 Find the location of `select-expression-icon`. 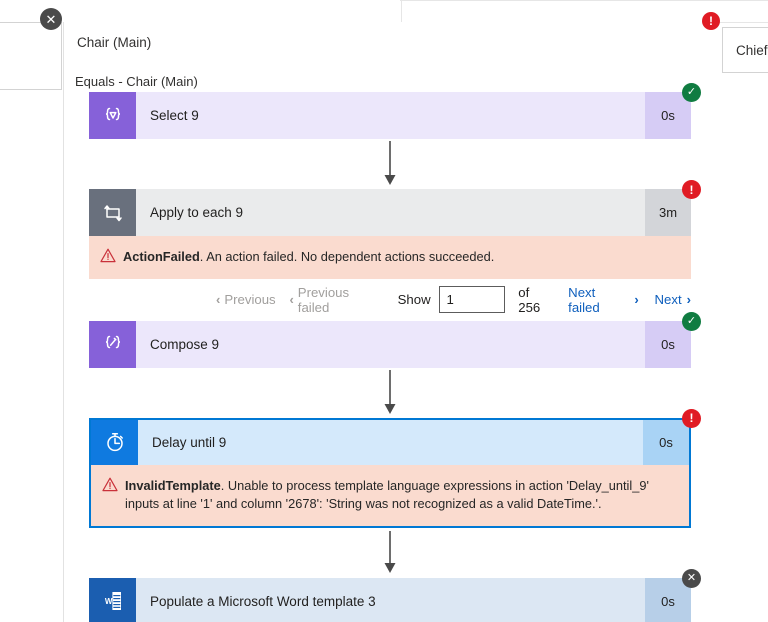

select-expression-icon is located at coordinates (112, 115).